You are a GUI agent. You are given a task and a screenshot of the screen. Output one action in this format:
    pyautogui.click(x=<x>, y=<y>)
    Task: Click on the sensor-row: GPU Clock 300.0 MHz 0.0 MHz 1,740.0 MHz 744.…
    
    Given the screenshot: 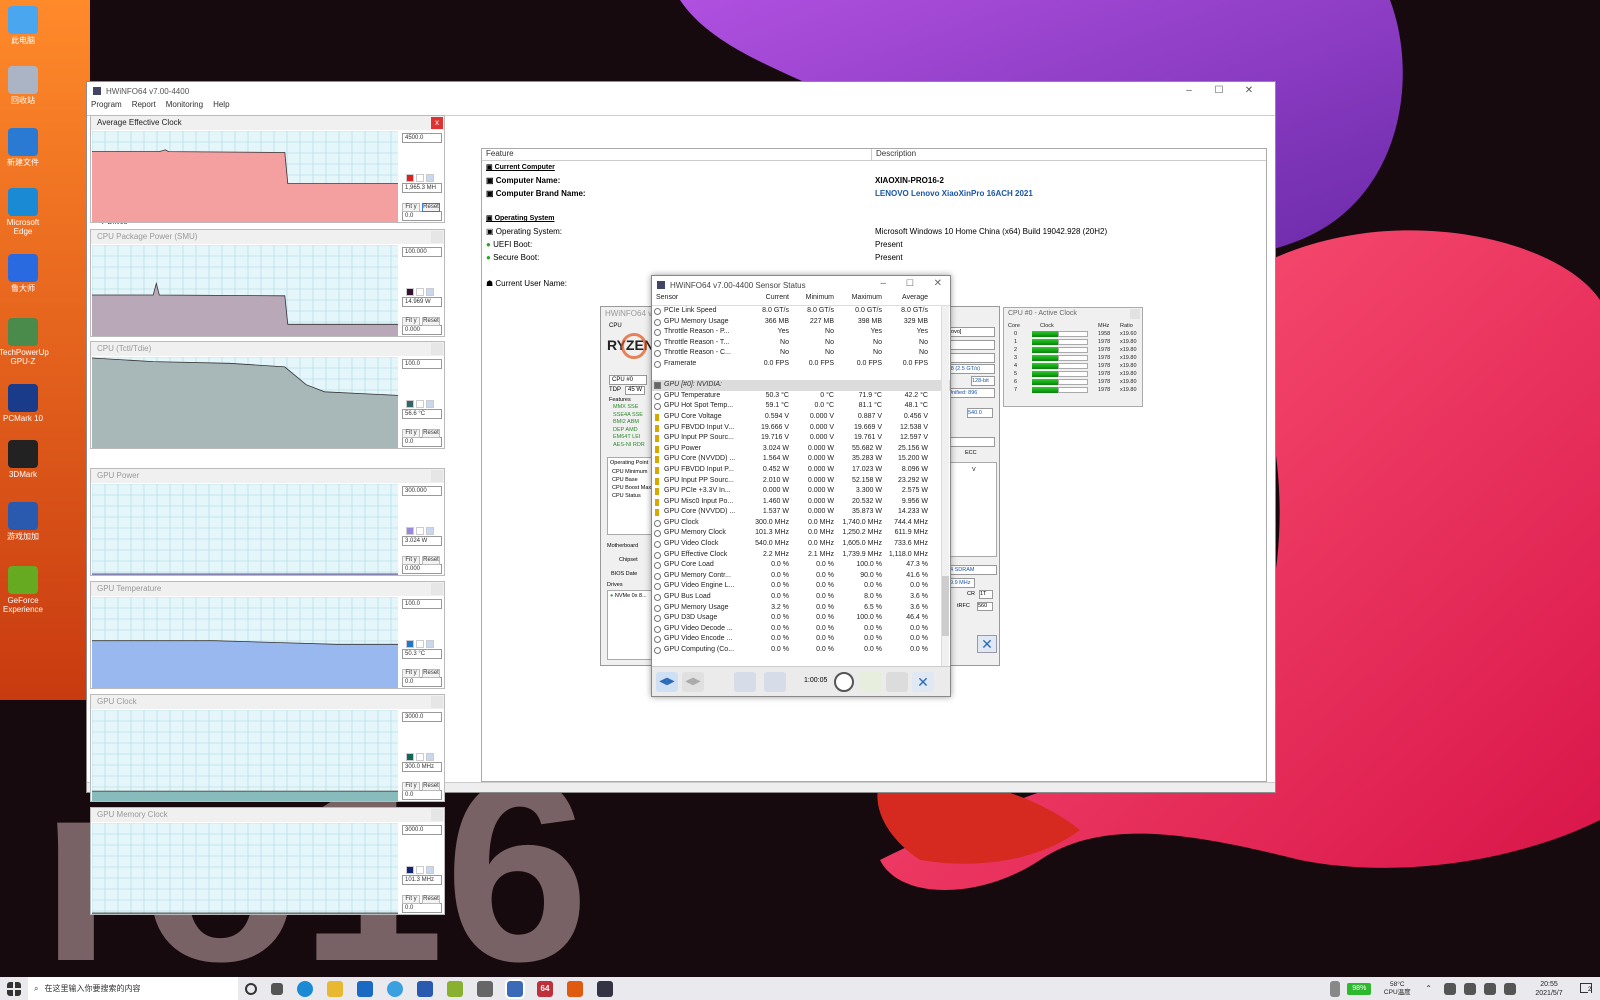 What is the action you would take?
    pyautogui.click(x=801, y=523)
    